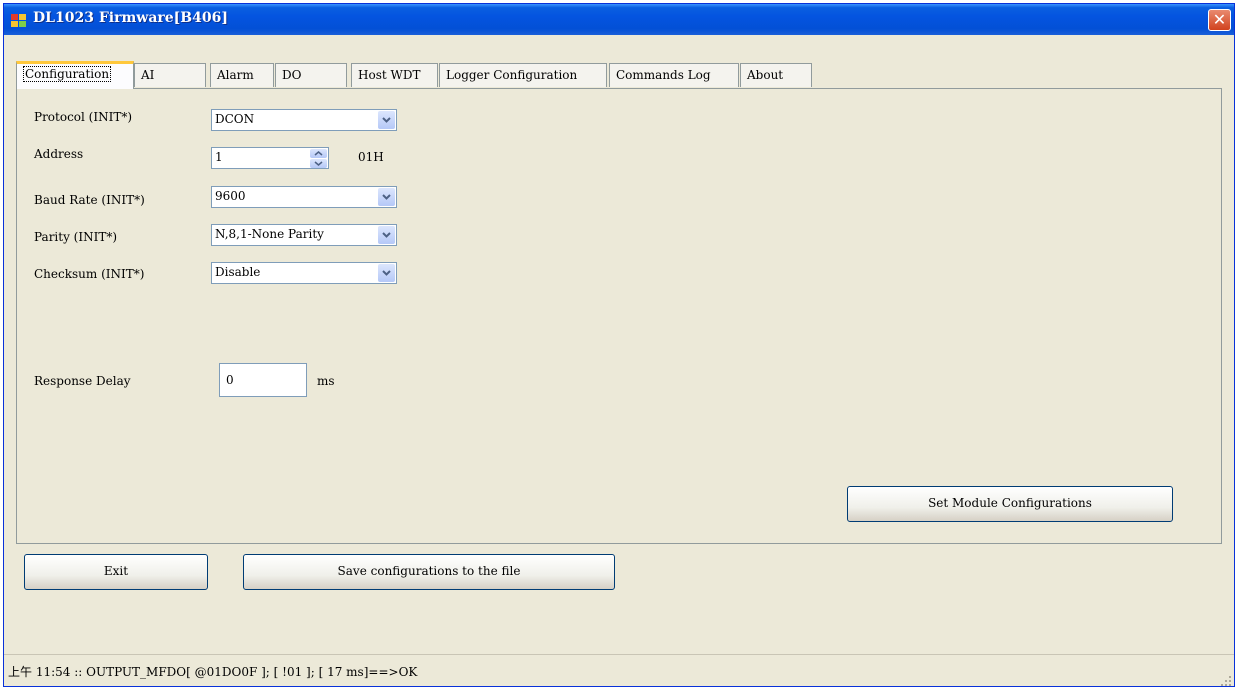  I want to click on checksum-label: Checksum (INIT*), so click(89, 274).